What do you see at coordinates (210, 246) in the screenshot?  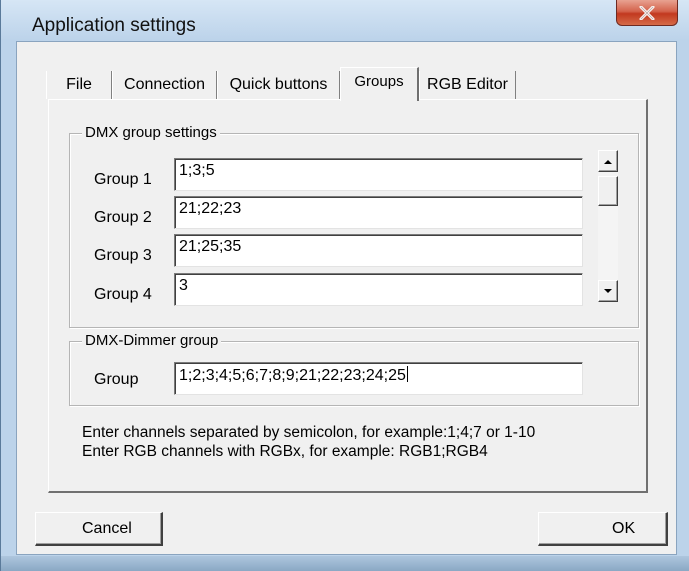 I see `group-3-value: 21;25;35` at bounding box center [210, 246].